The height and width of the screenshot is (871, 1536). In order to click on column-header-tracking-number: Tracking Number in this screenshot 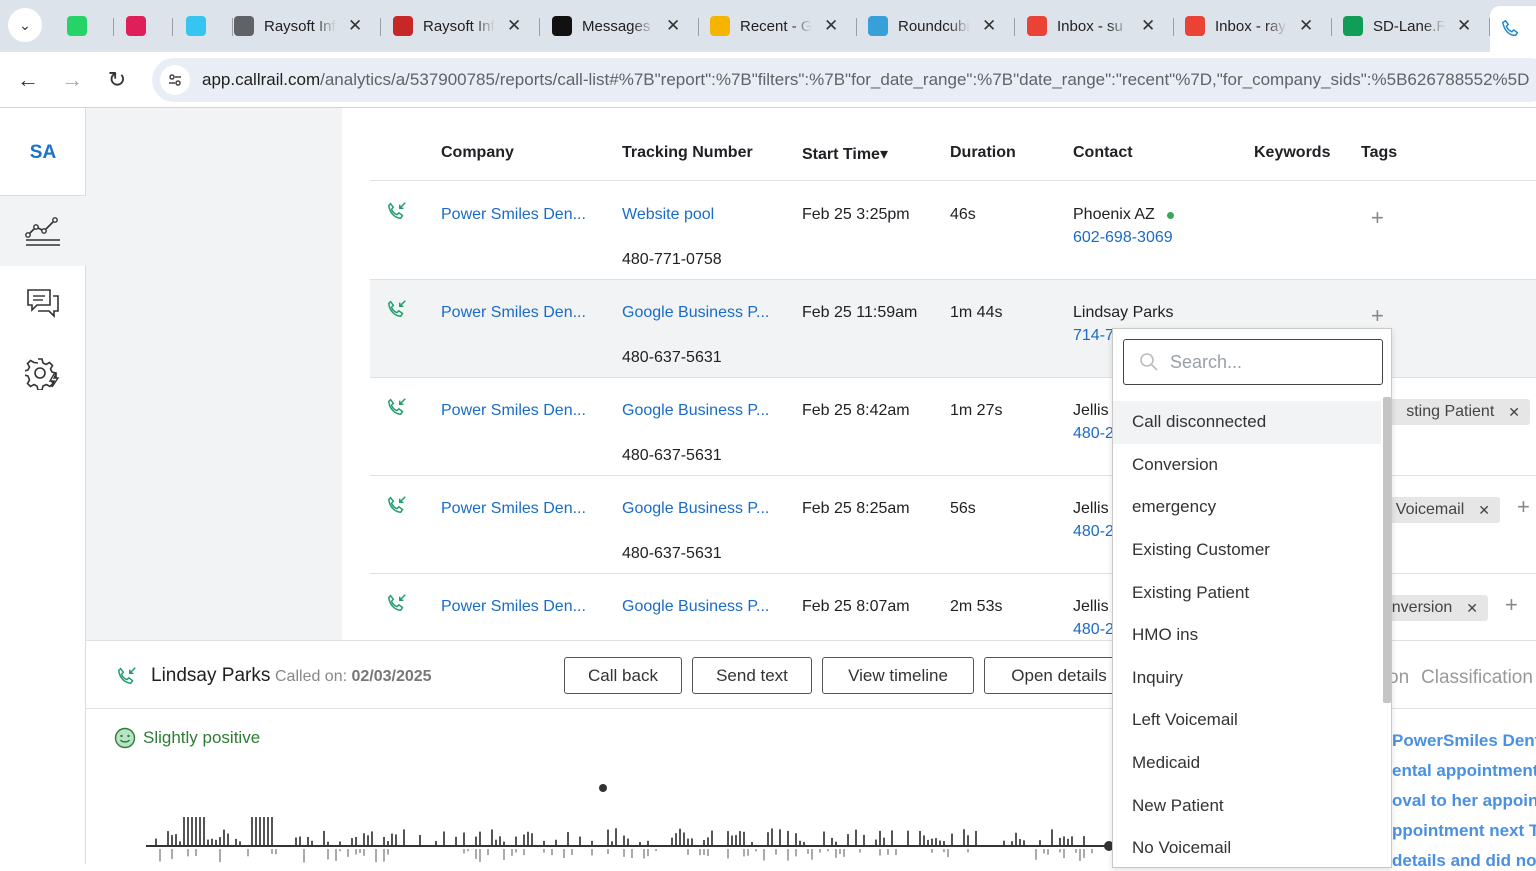, I will do `click(687, 153)`.